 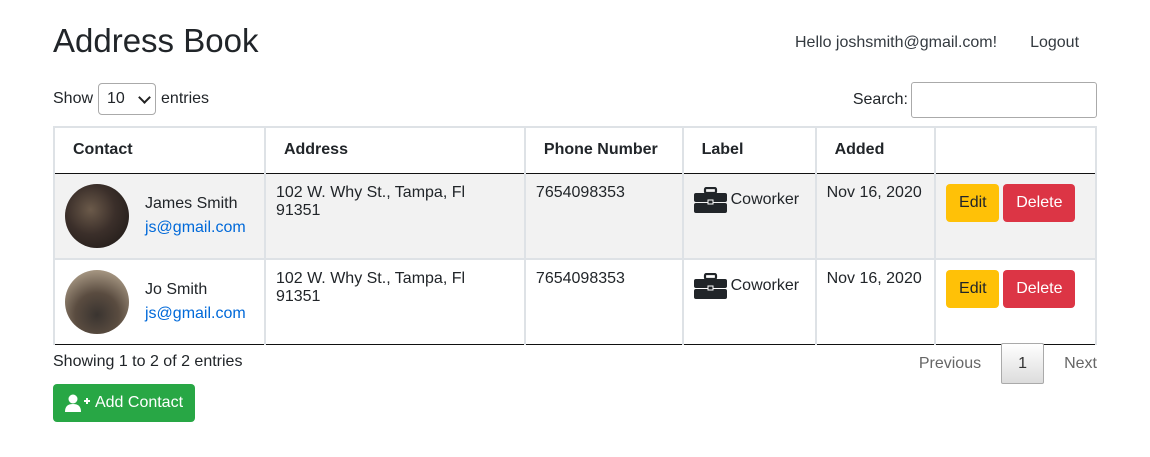 I want to click on contact-cell: Jo Smith js@gmail.com, so click(x=159, y=301).